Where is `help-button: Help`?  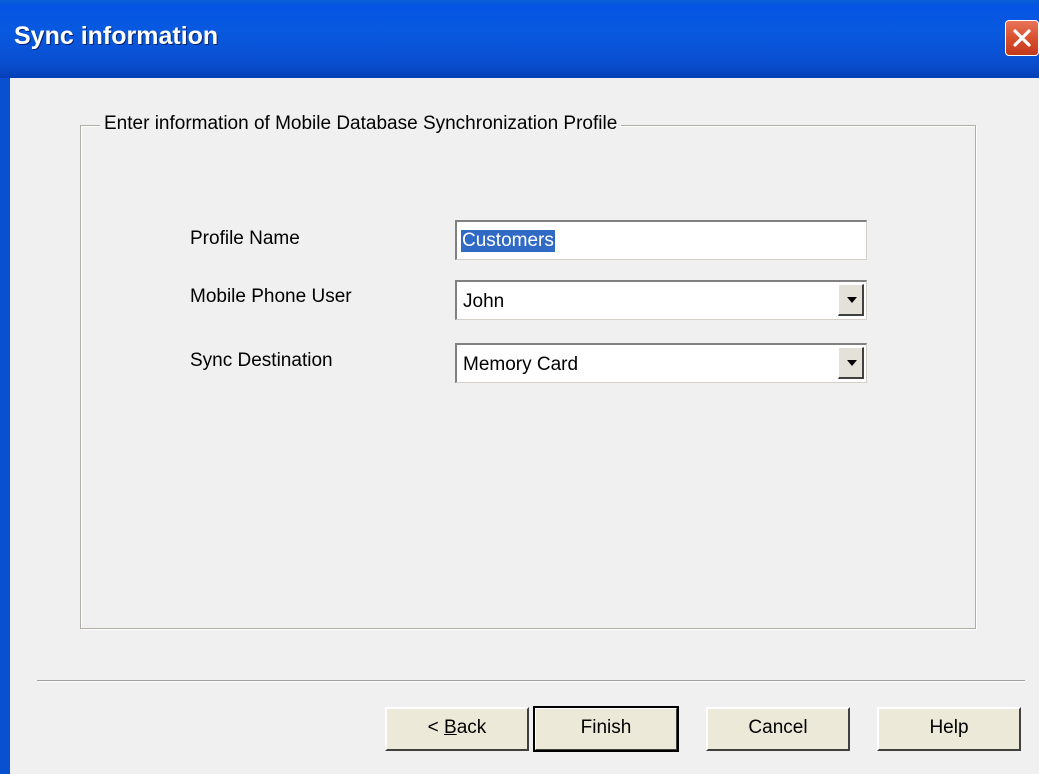
help-button: Help is located at coordinates (949, 729).